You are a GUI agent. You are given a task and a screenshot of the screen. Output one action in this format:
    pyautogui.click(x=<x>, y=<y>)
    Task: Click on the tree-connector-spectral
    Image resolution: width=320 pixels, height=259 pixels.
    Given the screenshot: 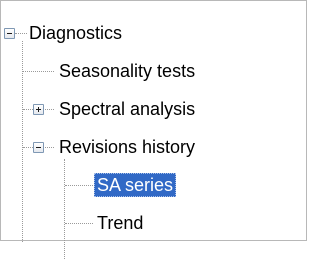 What is the action you would take?
    pyautogui.click(x=28, y=109)
    